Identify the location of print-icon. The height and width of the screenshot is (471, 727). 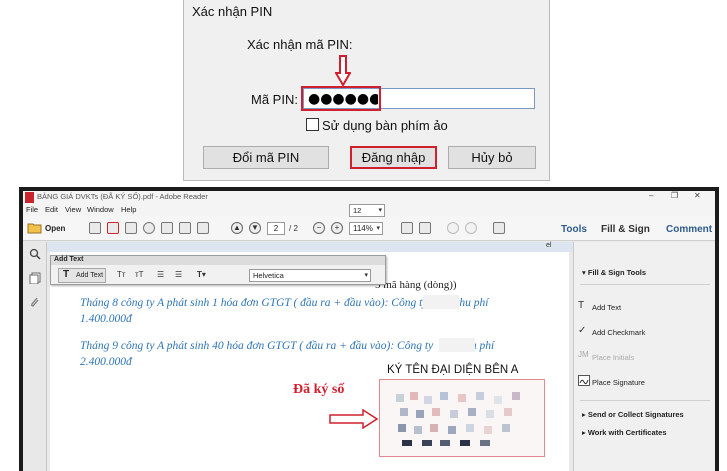
(185, 228).